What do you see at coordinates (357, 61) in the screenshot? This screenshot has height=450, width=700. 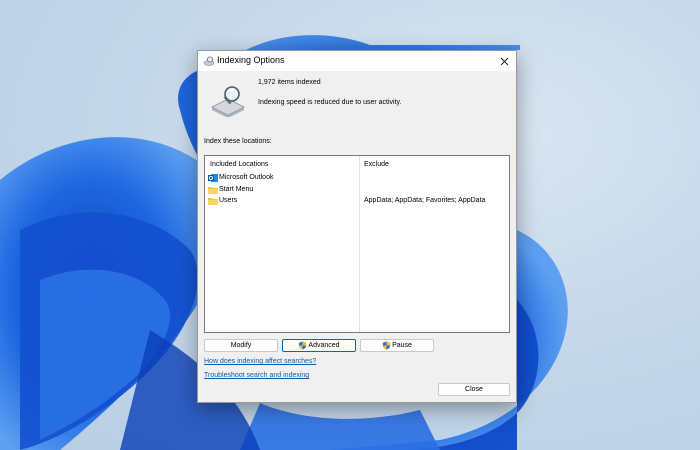 I see `title-bar: Indexing Options` at bounding box center [357, 61].